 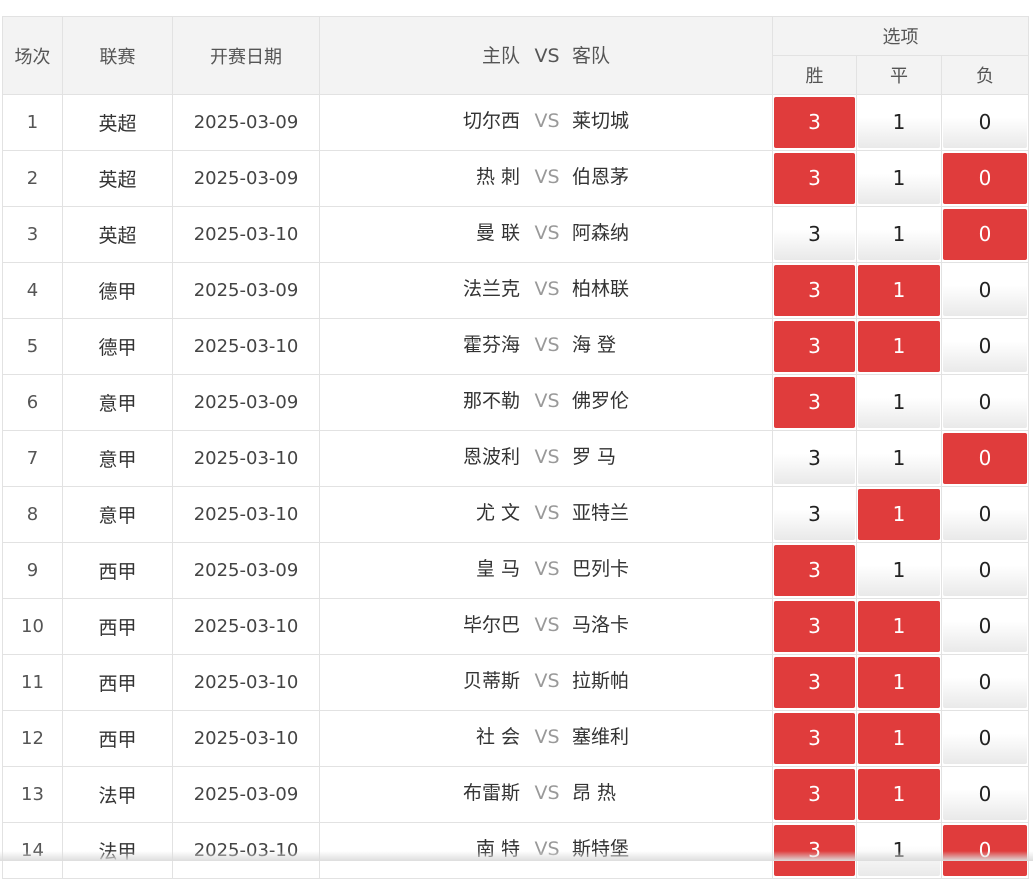 What do you see at coordinates (32, 682) in the screenshot?
I see `match-number: 11` at bounding box center [32, 682].